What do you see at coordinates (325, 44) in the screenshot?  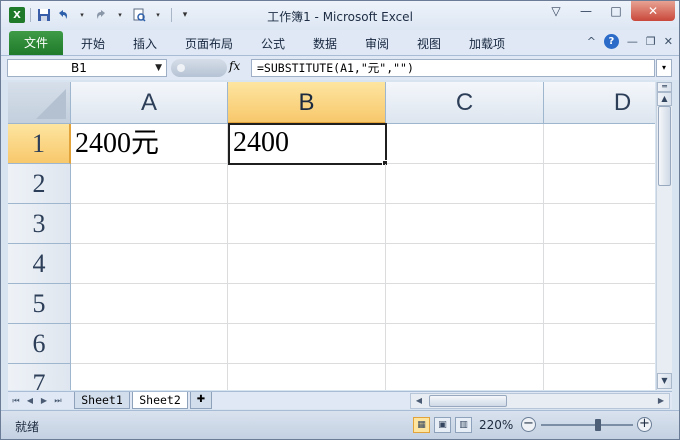 I see `tab-data: 数据` at bounding box center [325, 44].